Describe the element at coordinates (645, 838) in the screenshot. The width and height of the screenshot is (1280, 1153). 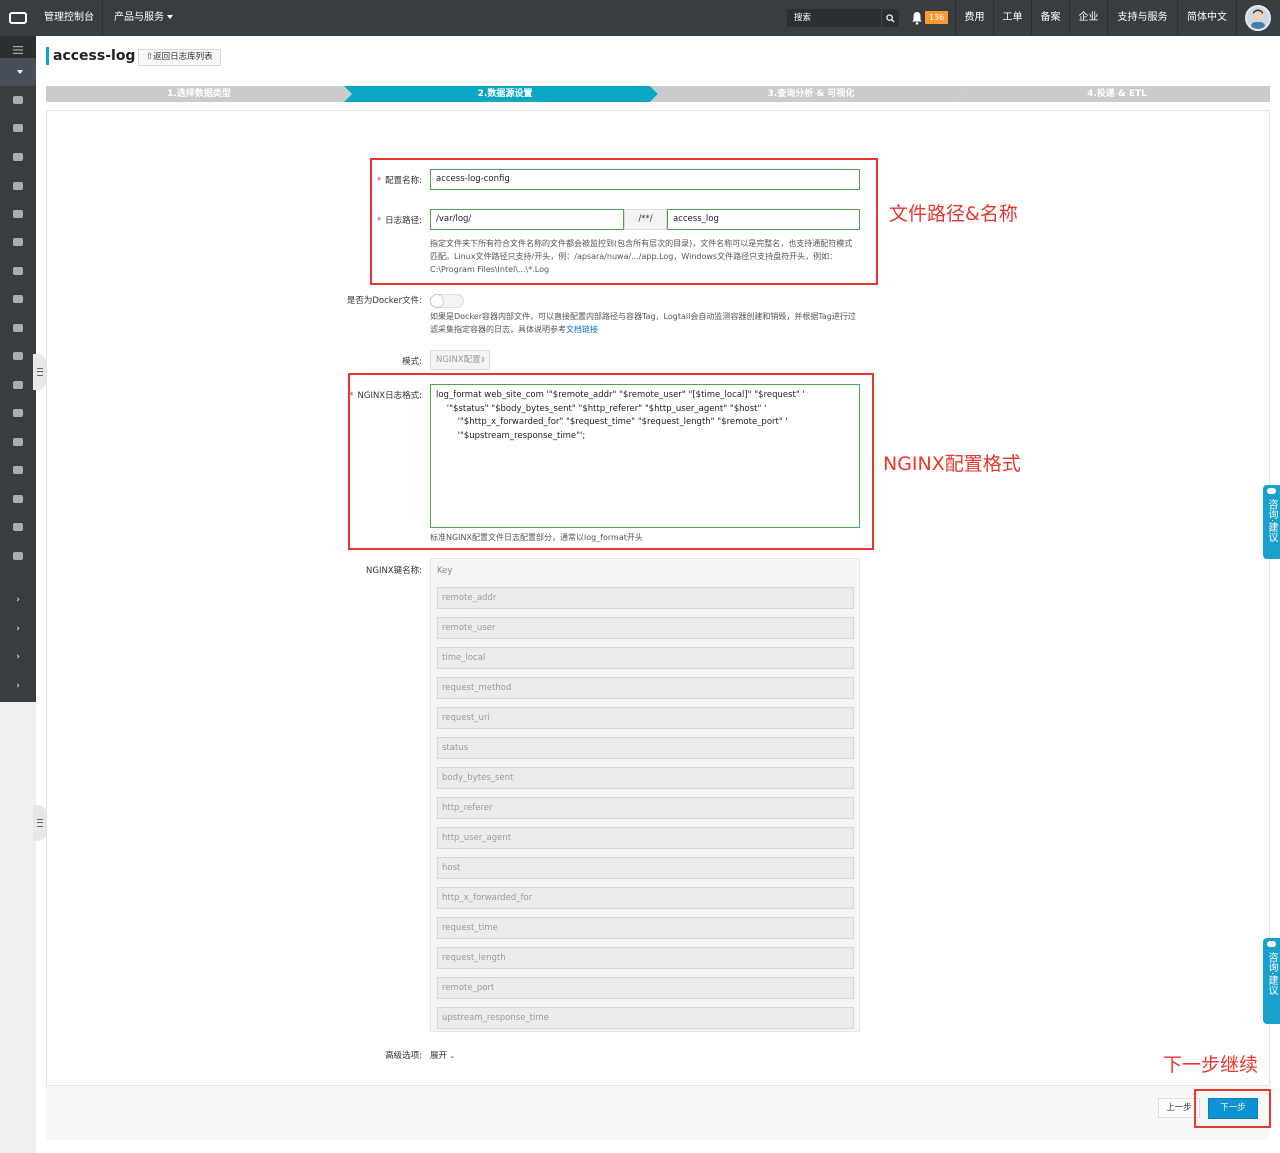
I see `key-field: http_user_agent` at that location.